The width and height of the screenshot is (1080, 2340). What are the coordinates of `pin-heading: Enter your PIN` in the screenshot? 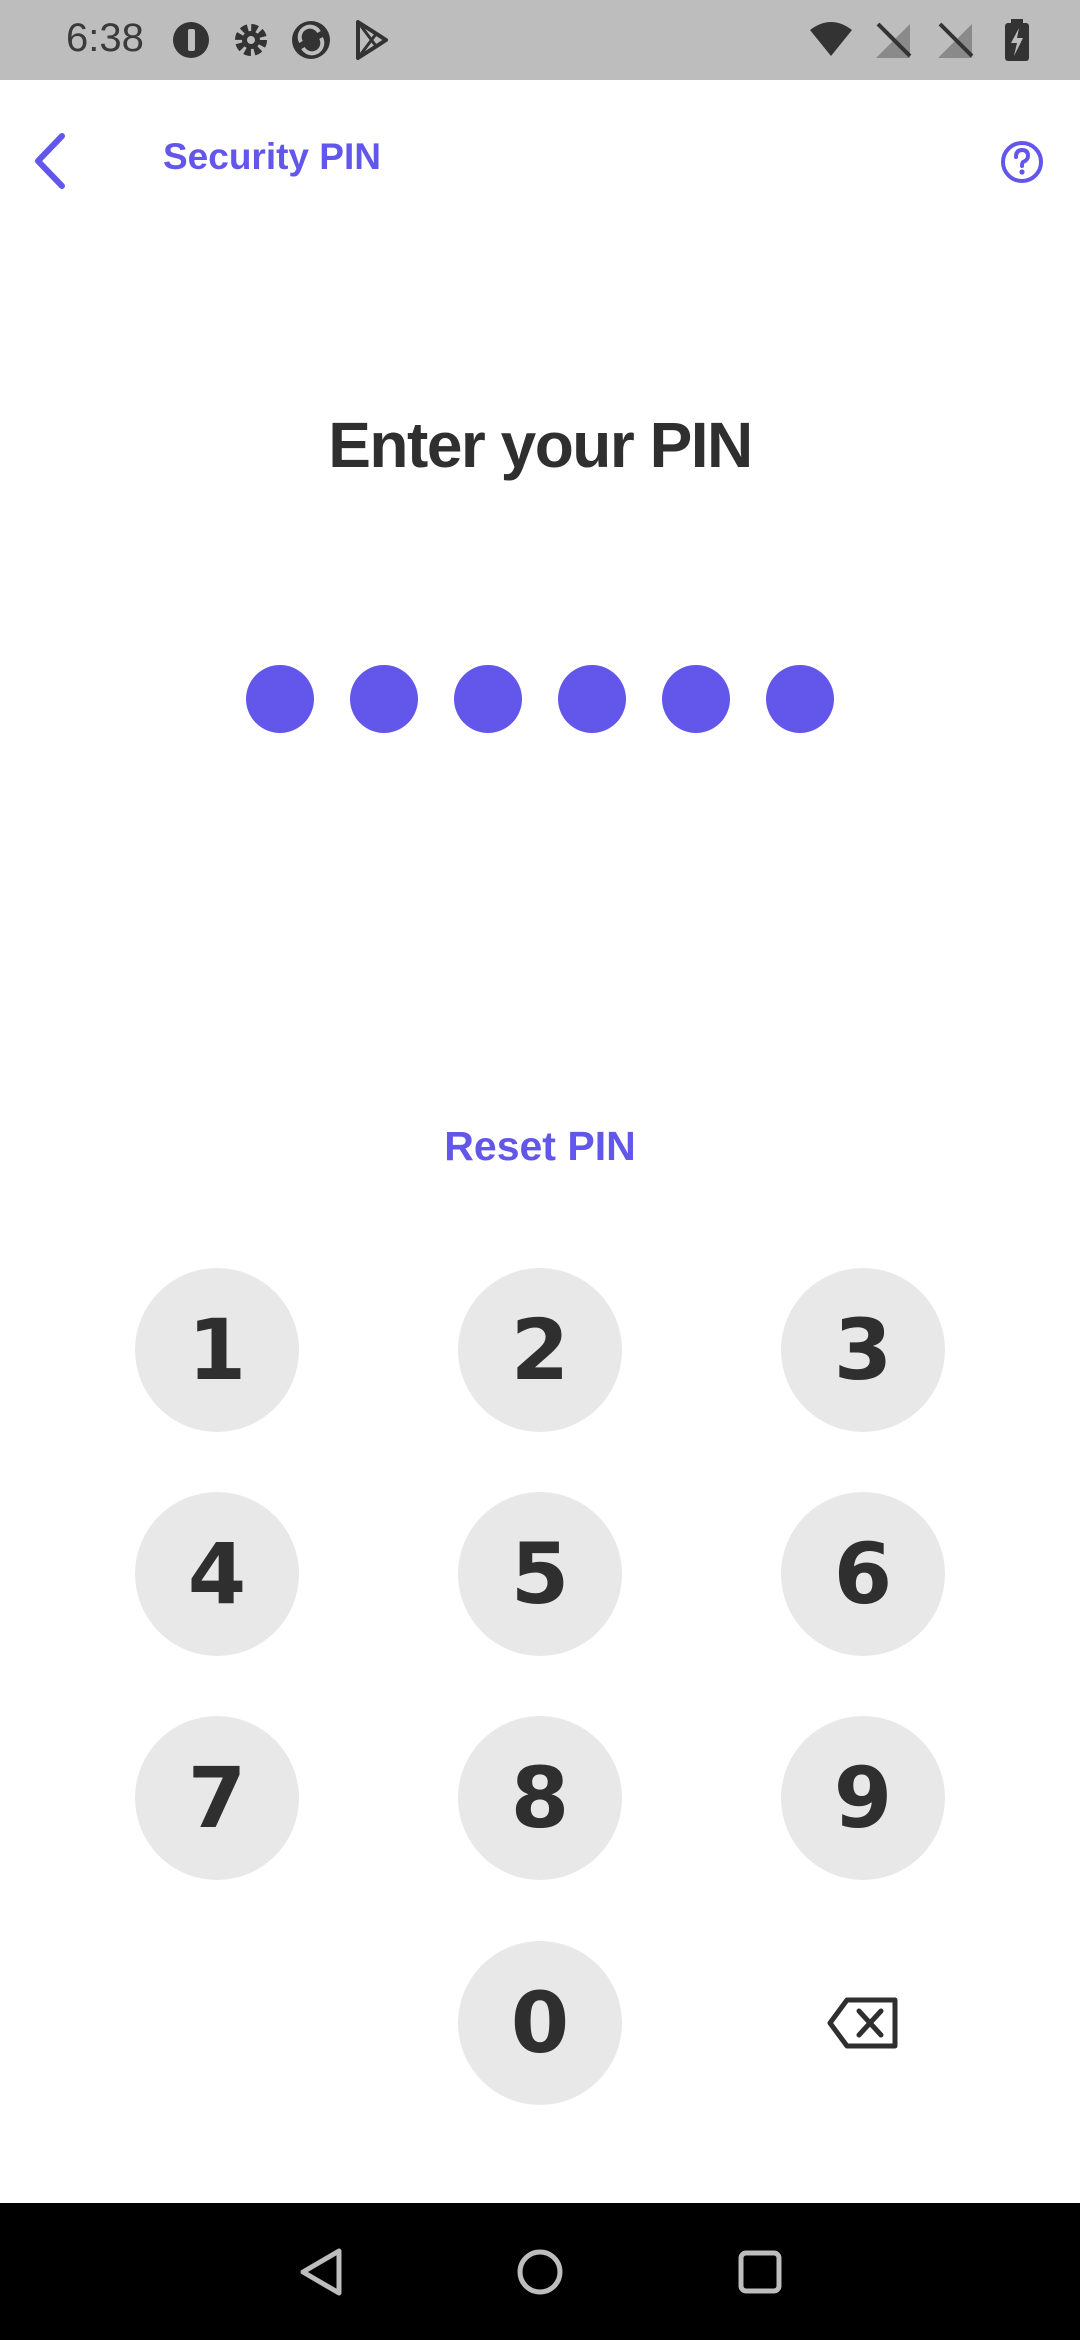 It's located at (540, 445).